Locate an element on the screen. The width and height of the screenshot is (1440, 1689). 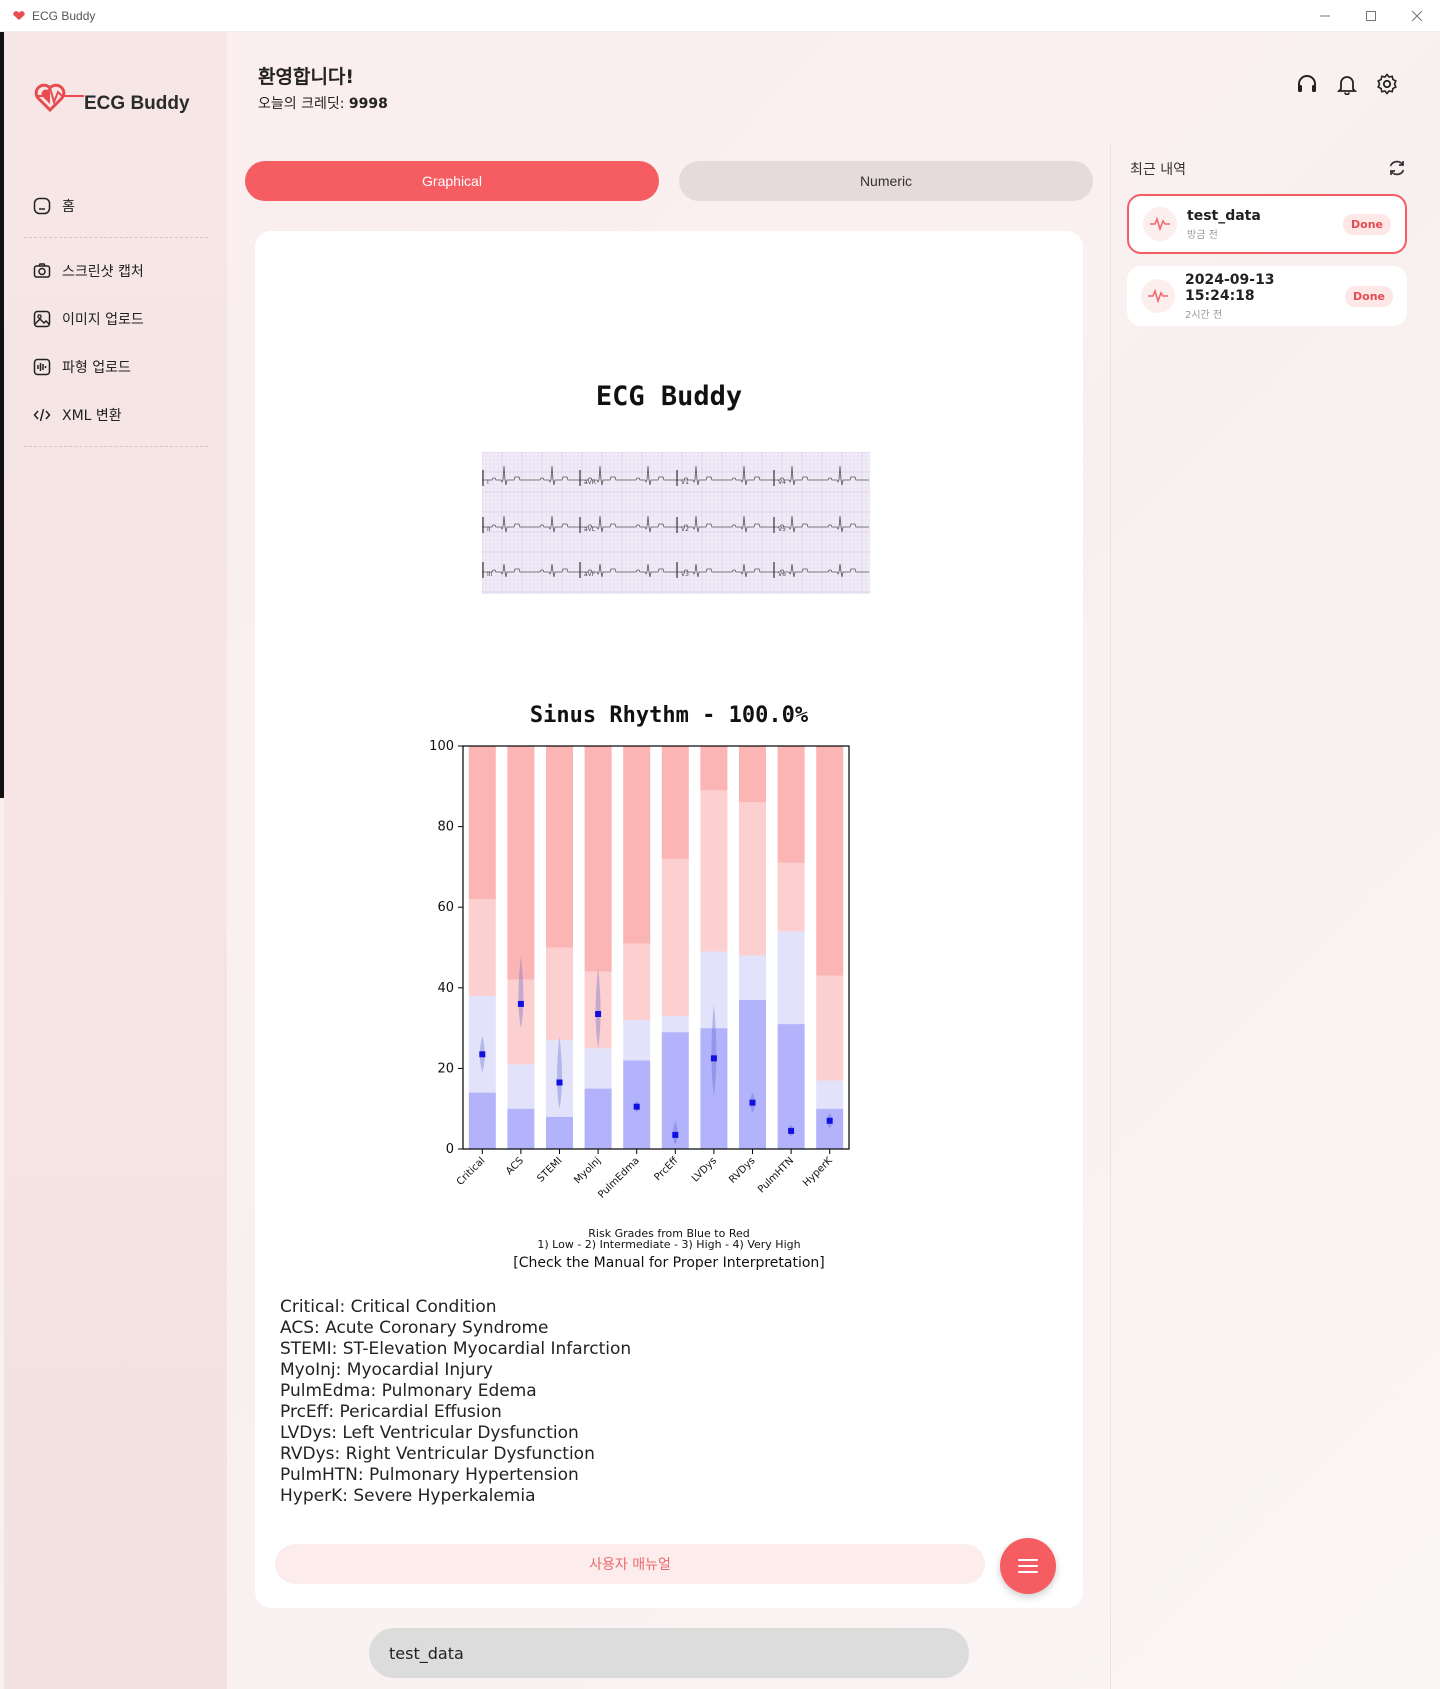
y-tick-label: 60 is located at coordinates (445, 907).